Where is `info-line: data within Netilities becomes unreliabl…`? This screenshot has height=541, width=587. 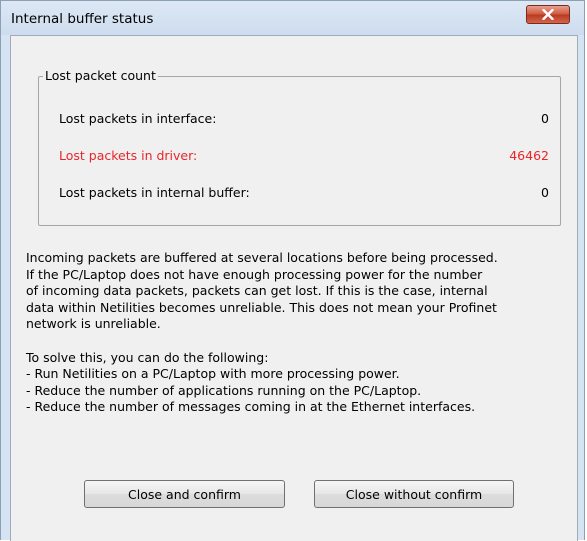 info-line: data within Netilities becomes unreliabl… is located at coordinates (261, 307).